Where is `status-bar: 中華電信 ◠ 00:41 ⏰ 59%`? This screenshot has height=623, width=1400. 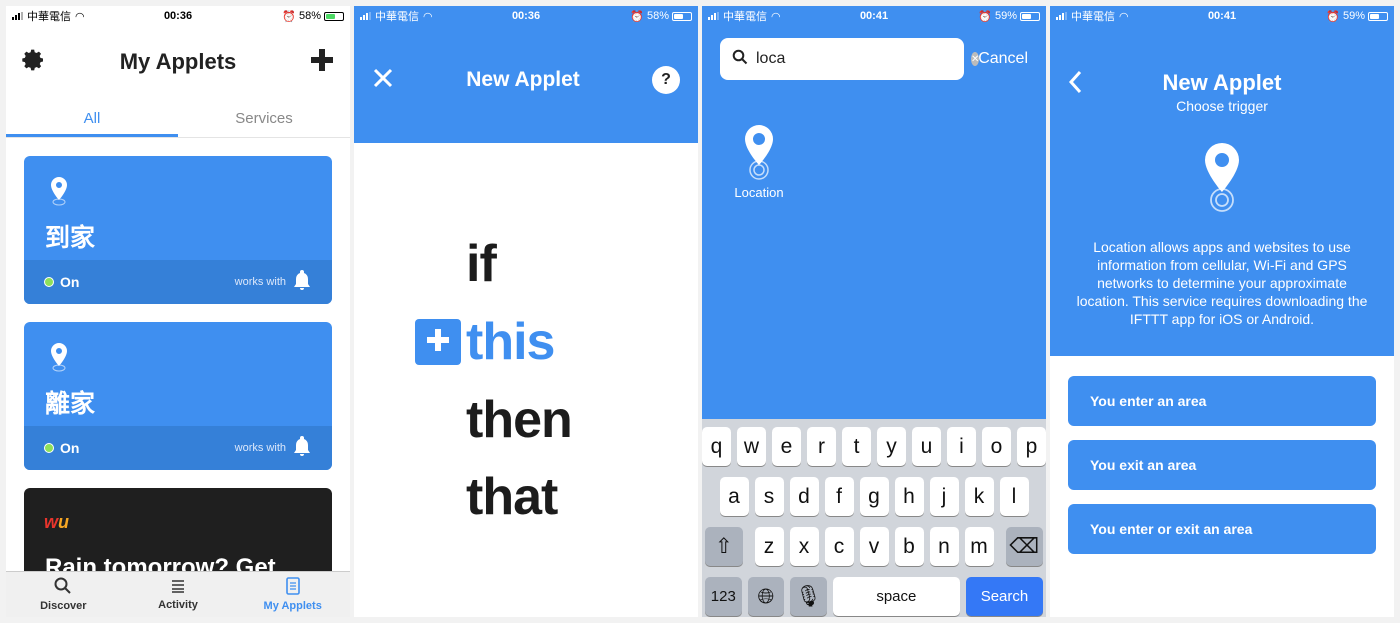 status-bar: 中華電信 ◠ 00:41 ⏰ 59% is located at coordinates (874, 16).